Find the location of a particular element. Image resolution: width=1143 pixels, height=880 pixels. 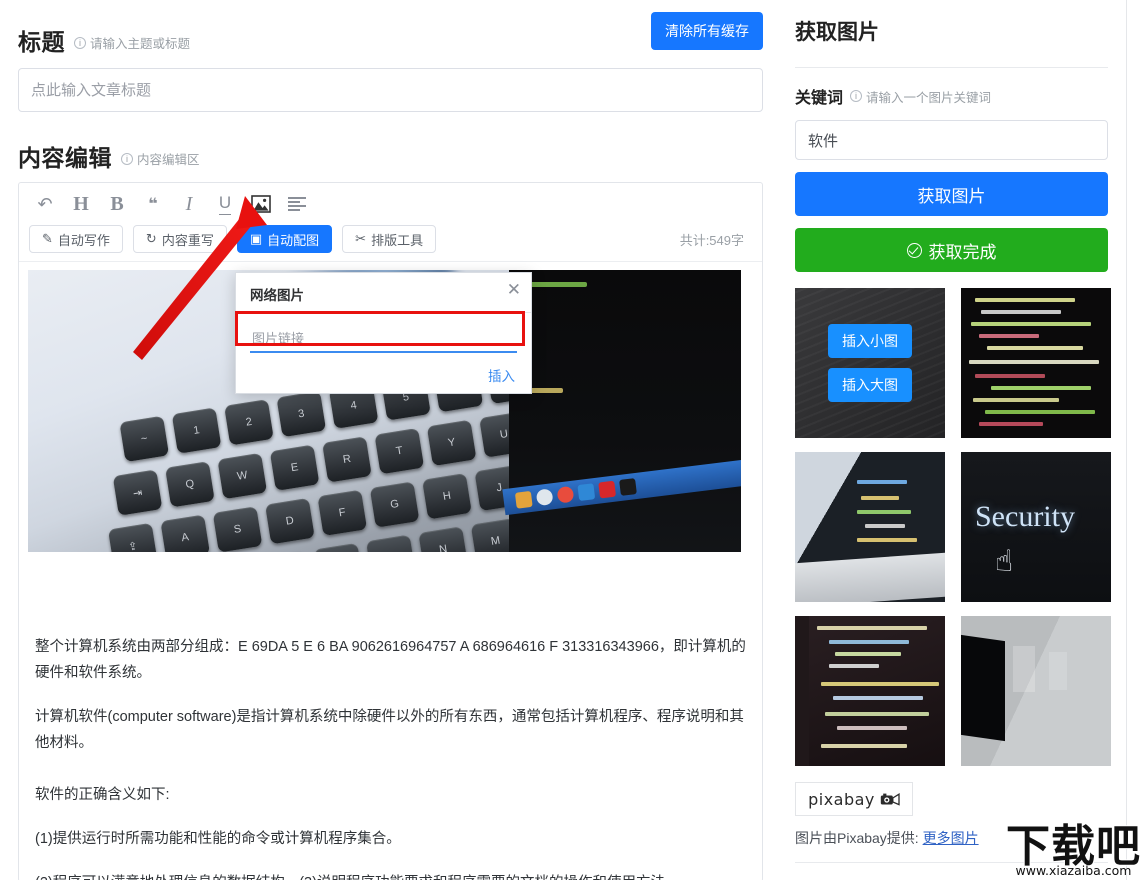

title-hint: i 请输入主题或标题 is located at coordinates (132, 43).